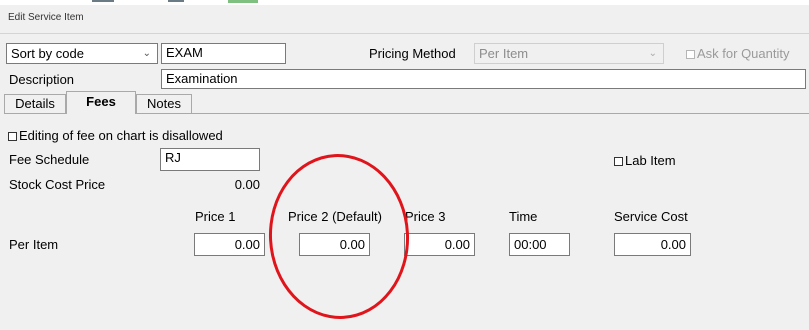 The width and height of the screenshot is (809, 330). What do you see at coordinates (412, 53) in the screenshot?
I see `pricing-method-label: Pricing Method` at bounding box center [412, 53].